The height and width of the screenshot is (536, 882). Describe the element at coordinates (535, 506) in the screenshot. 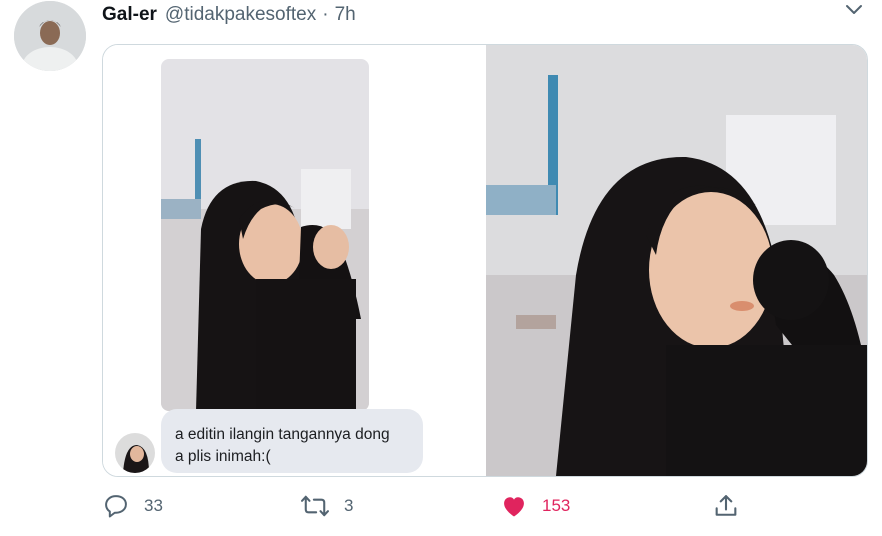

I see `like-button: 153` at that location.